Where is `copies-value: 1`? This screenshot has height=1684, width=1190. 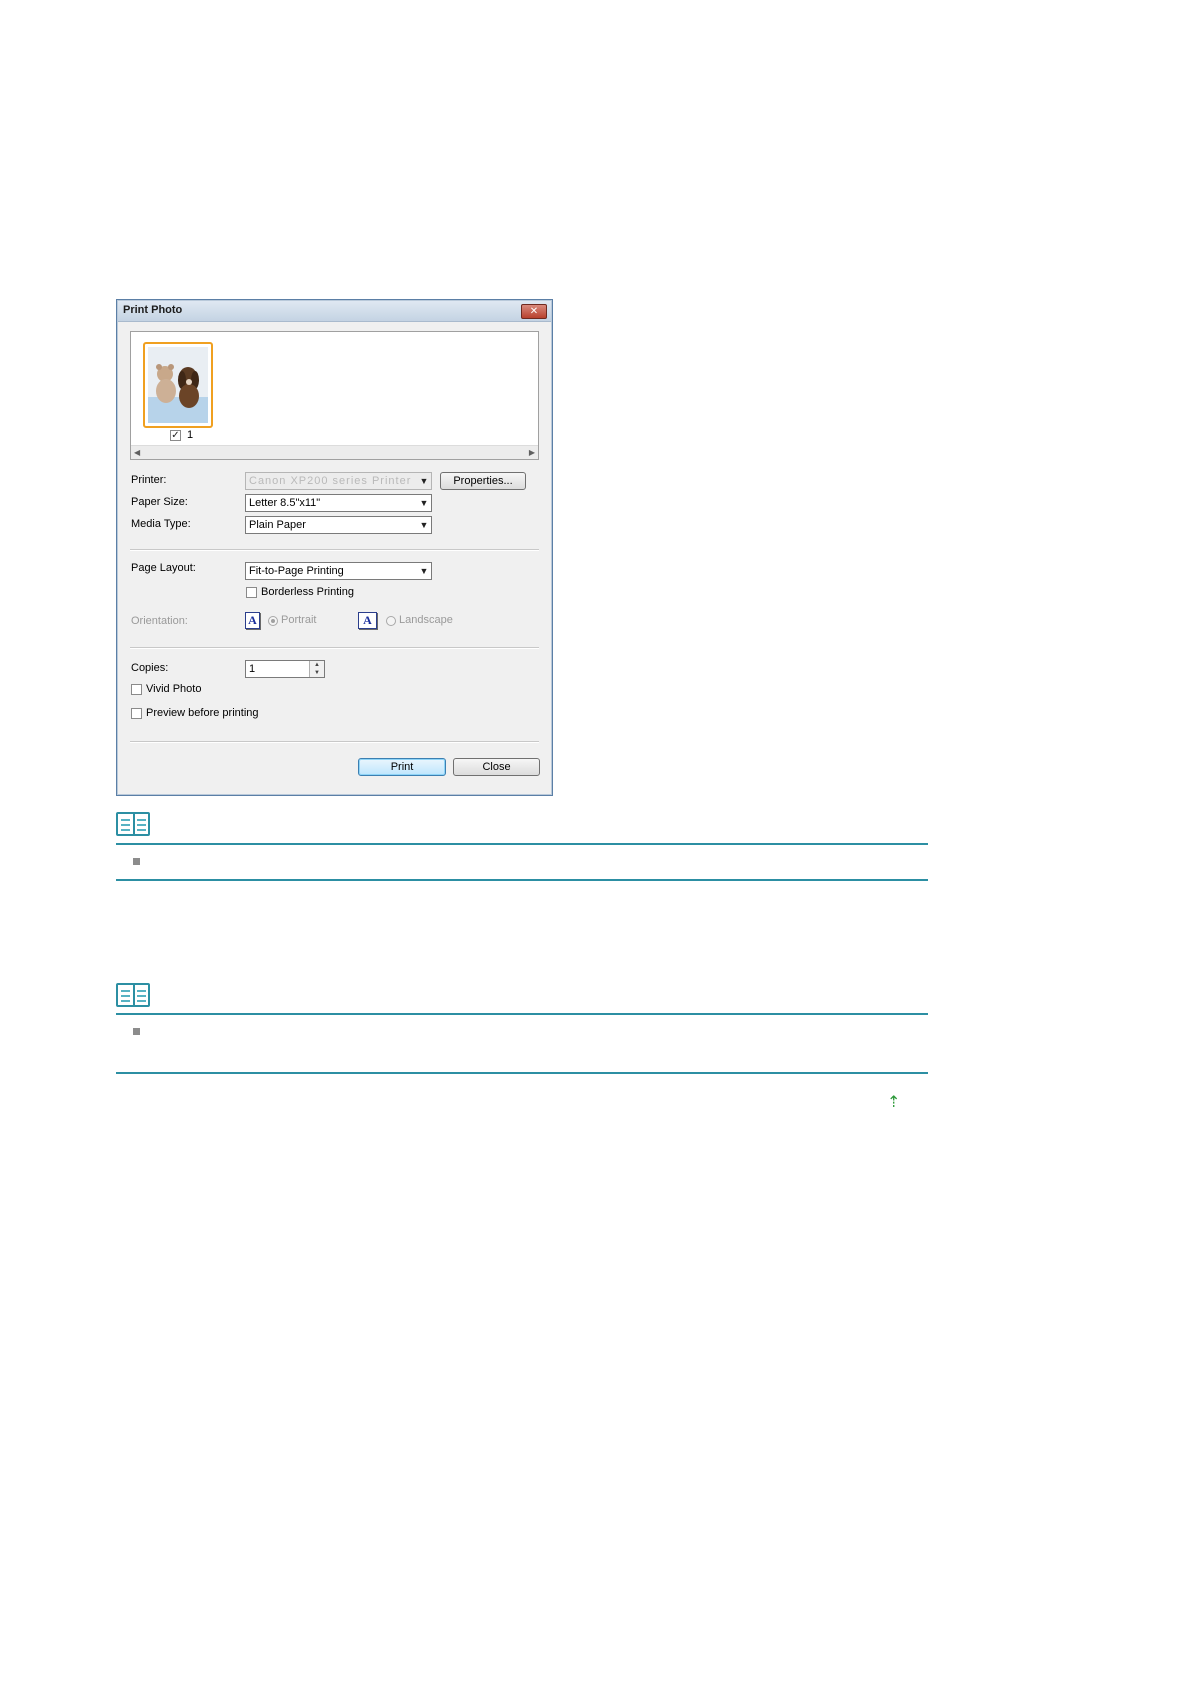 copies-value: 1 is located at coordinates (252, 669).